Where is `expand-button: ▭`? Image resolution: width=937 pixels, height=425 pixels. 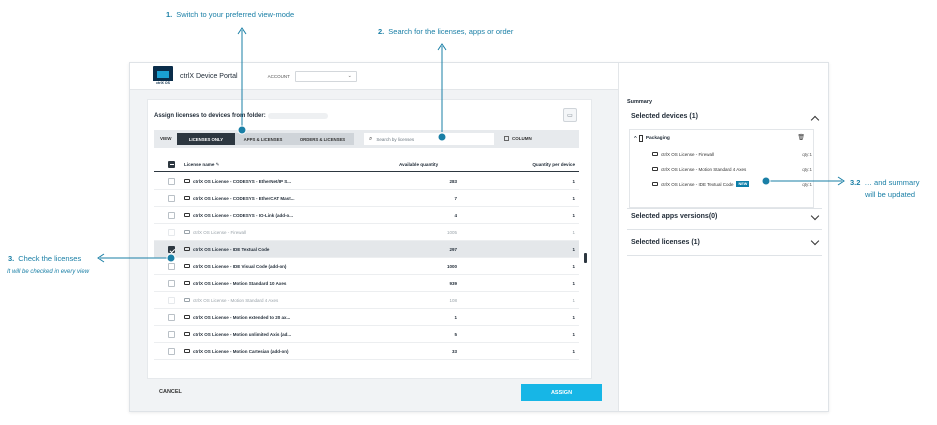
expand-button: ▭ is located at coordinates (570, 115).